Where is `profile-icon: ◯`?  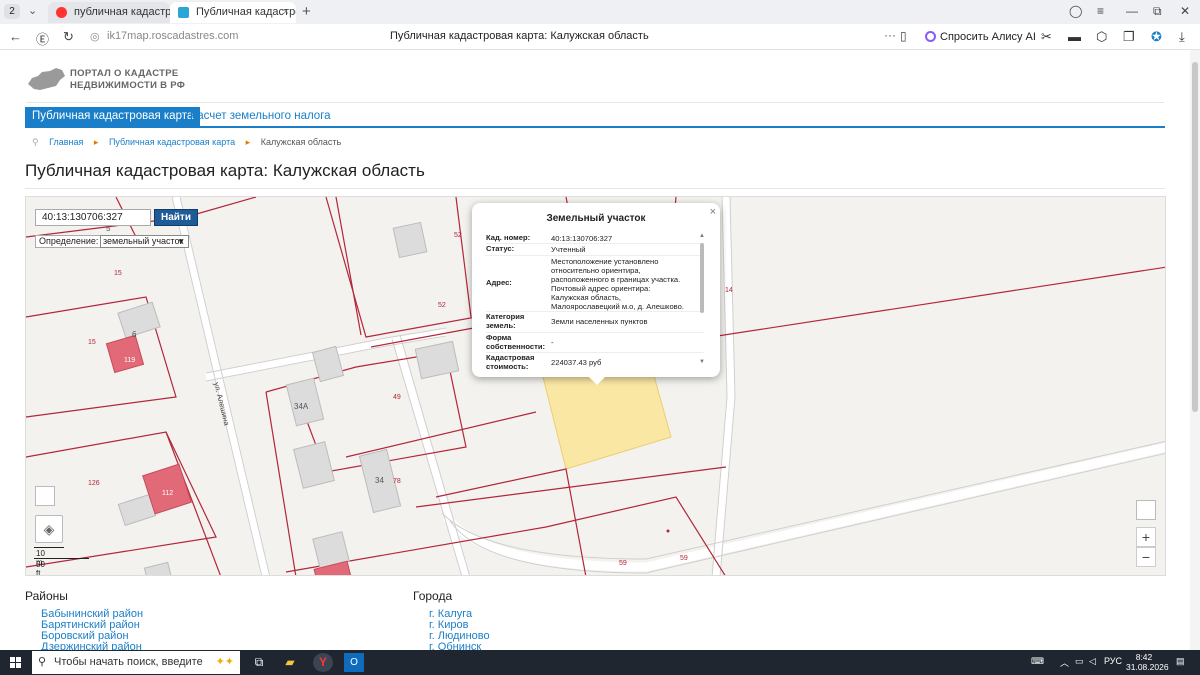
profile-icon: ◯ is located at coordinates (1075, 11).